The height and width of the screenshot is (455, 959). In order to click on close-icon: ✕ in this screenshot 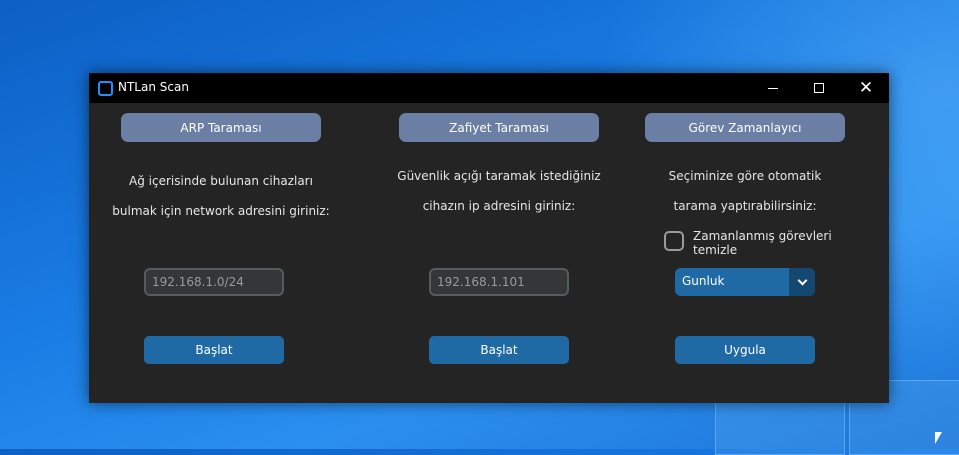, I will do `click(866, 87)`.